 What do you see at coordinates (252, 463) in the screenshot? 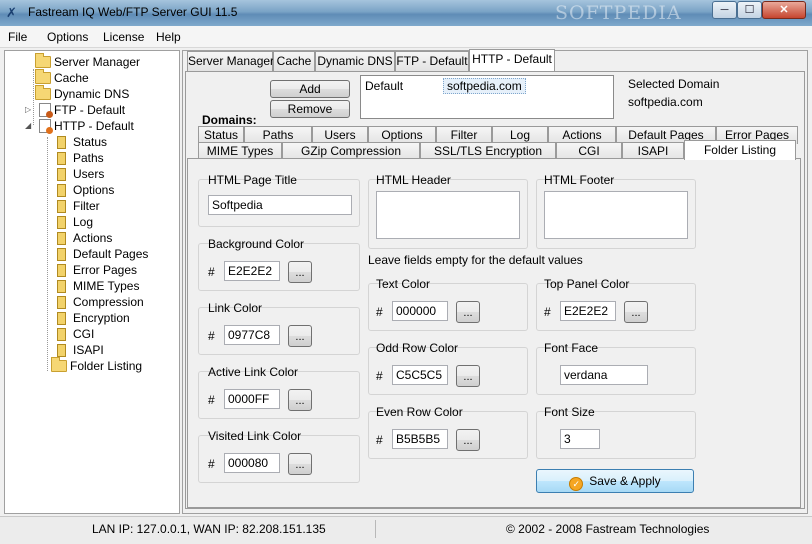
I see `visited-link-color-input: 000080` at bounding box center [252, 463].